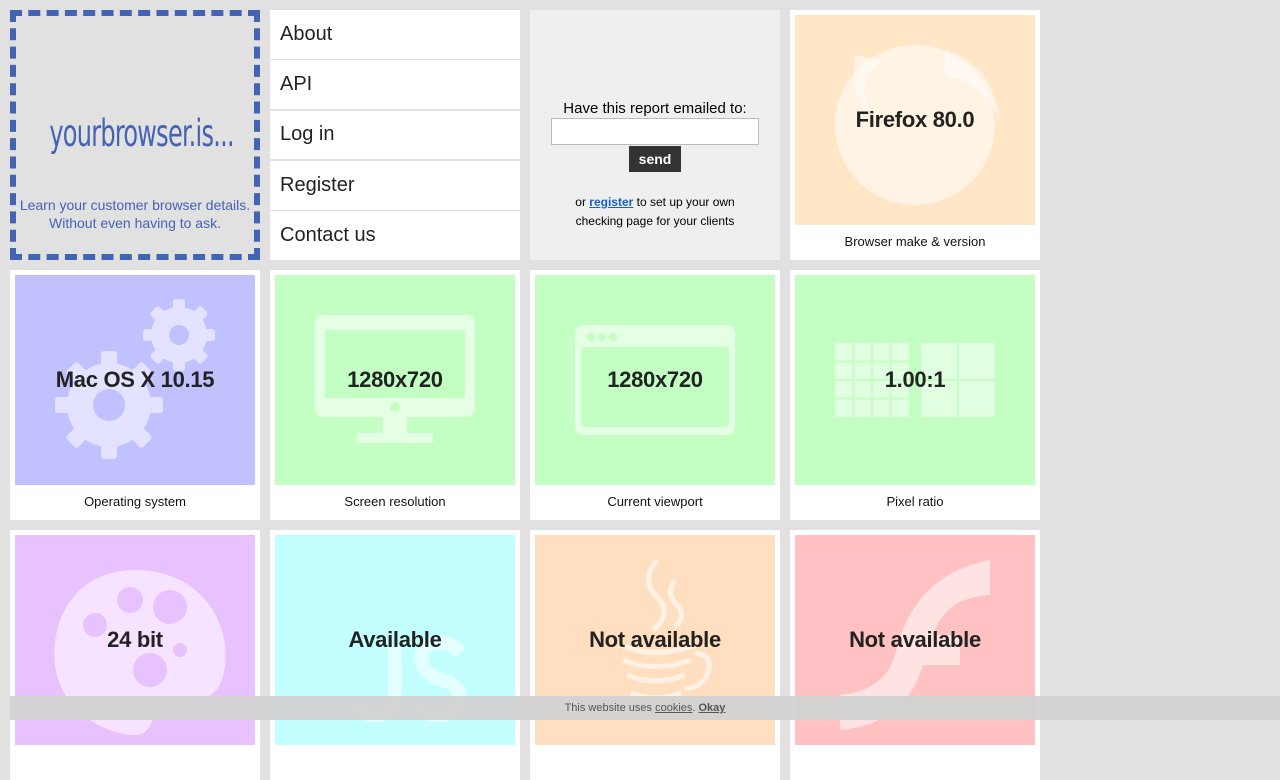 The height and width of the screenshot is (780, 1280). I want to click on os-label: Operating system, so click(135, 501).